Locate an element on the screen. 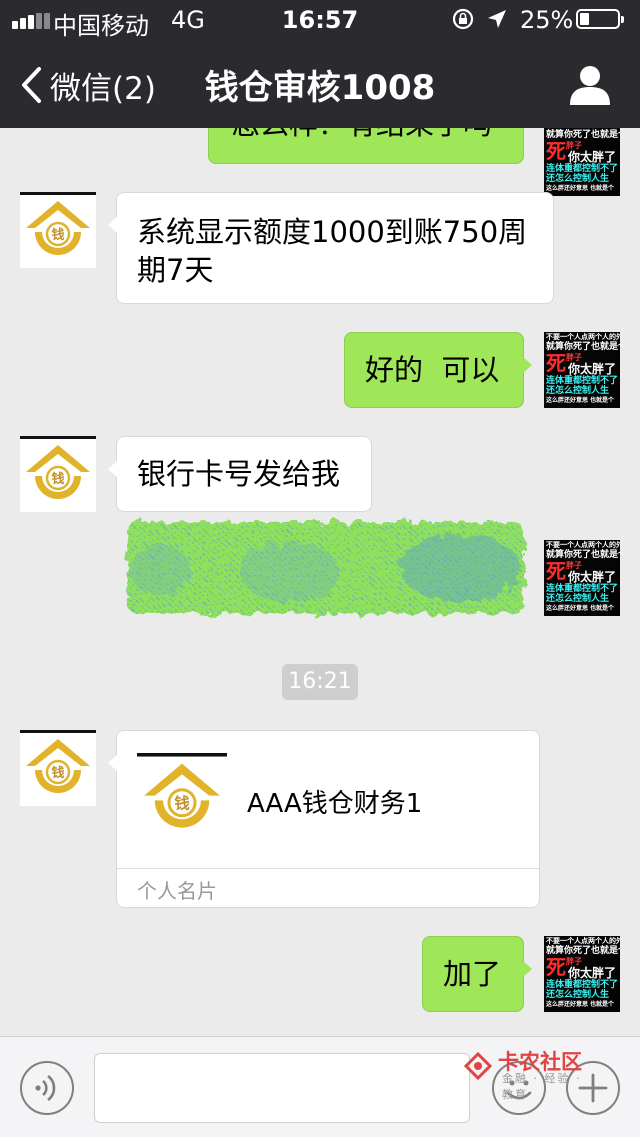 Image resolution: width=640 pixels, height=1137 pixels. message-text: 系统显示额度1000到账750周期7天 is located at coordinates (332, 251).